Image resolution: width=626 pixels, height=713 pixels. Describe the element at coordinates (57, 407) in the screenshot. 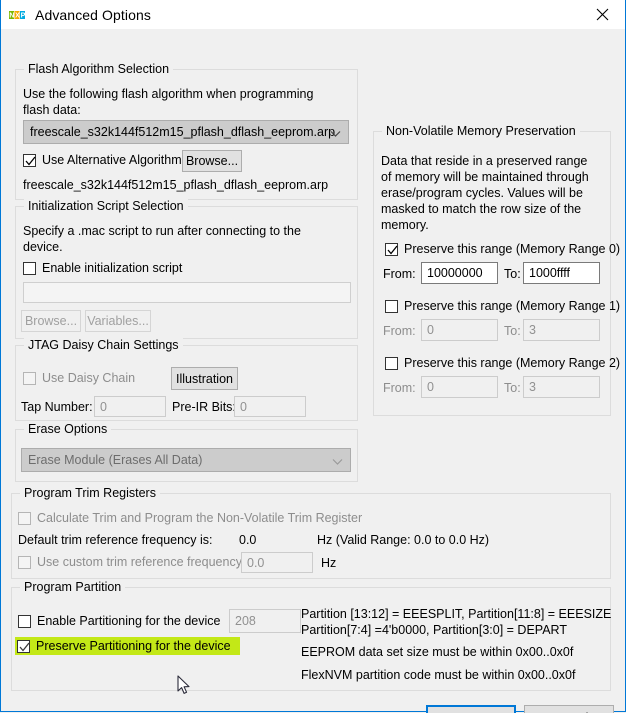

I see `tap-number-label: Tap Number:` at that location.